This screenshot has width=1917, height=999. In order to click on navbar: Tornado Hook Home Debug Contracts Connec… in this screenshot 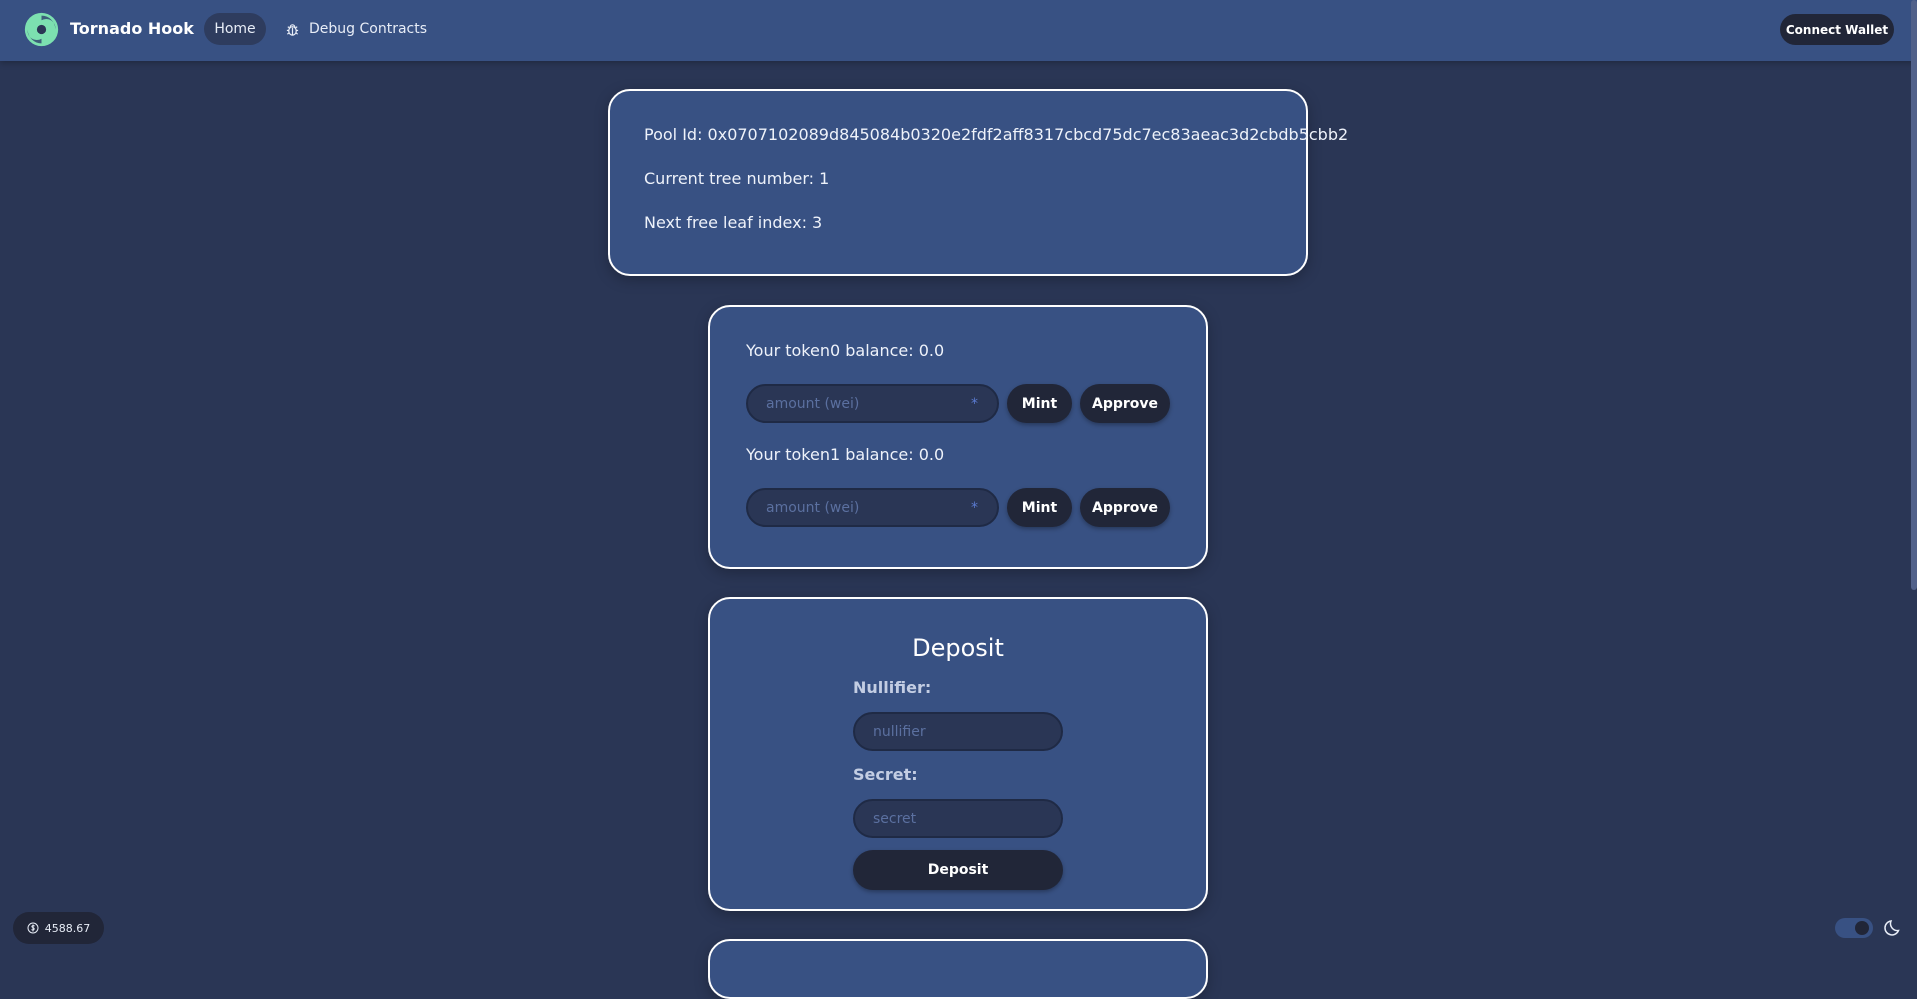, I will do `click(958, 30)`.